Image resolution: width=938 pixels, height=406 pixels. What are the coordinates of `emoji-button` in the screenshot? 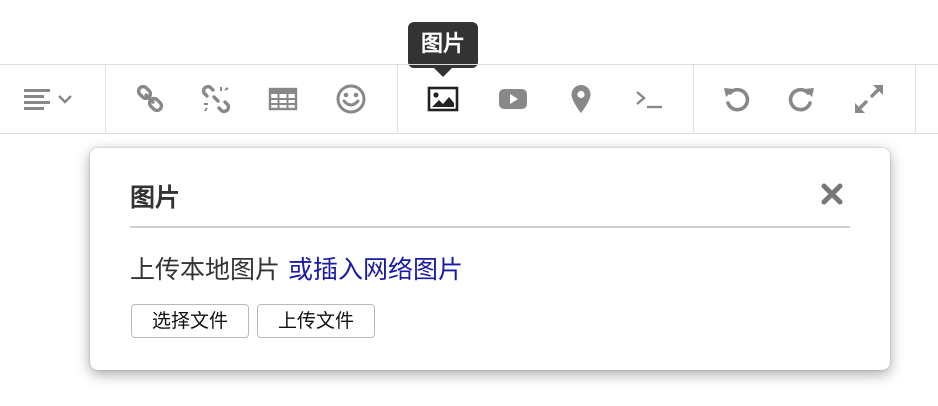 It's located at (351, 99).